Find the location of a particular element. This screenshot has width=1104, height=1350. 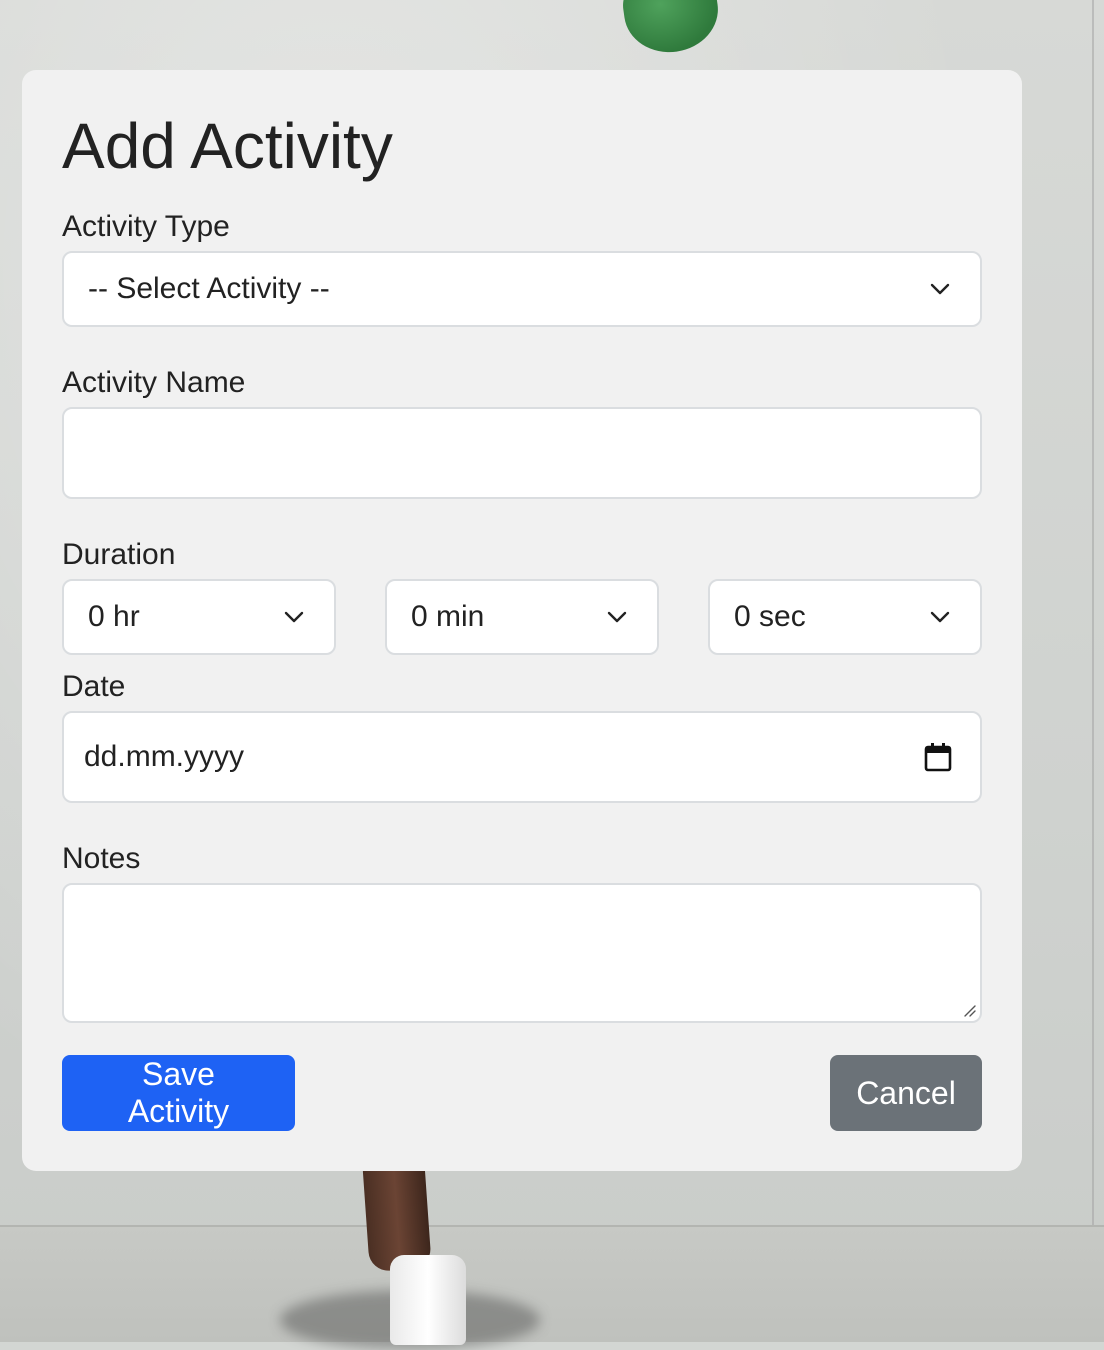

background-wall-seam is located at coordinates (1093, 671).